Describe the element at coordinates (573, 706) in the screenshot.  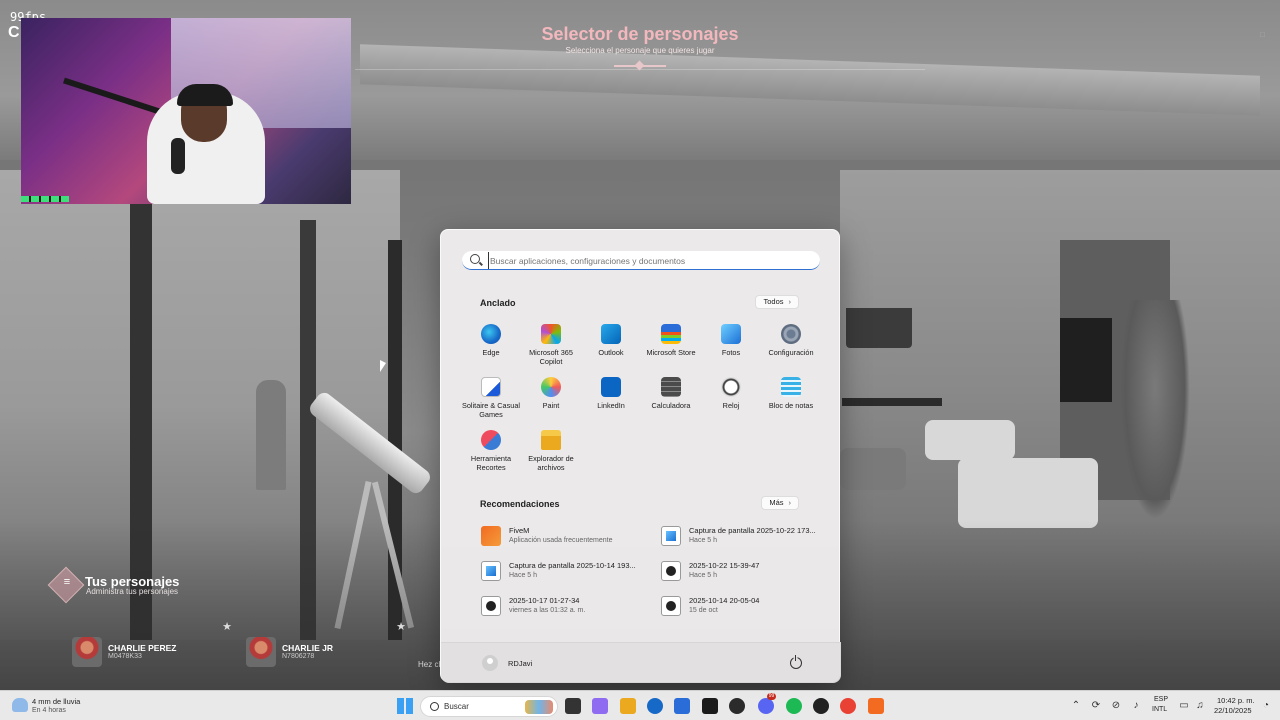
I see `task-view-icon` at that location.